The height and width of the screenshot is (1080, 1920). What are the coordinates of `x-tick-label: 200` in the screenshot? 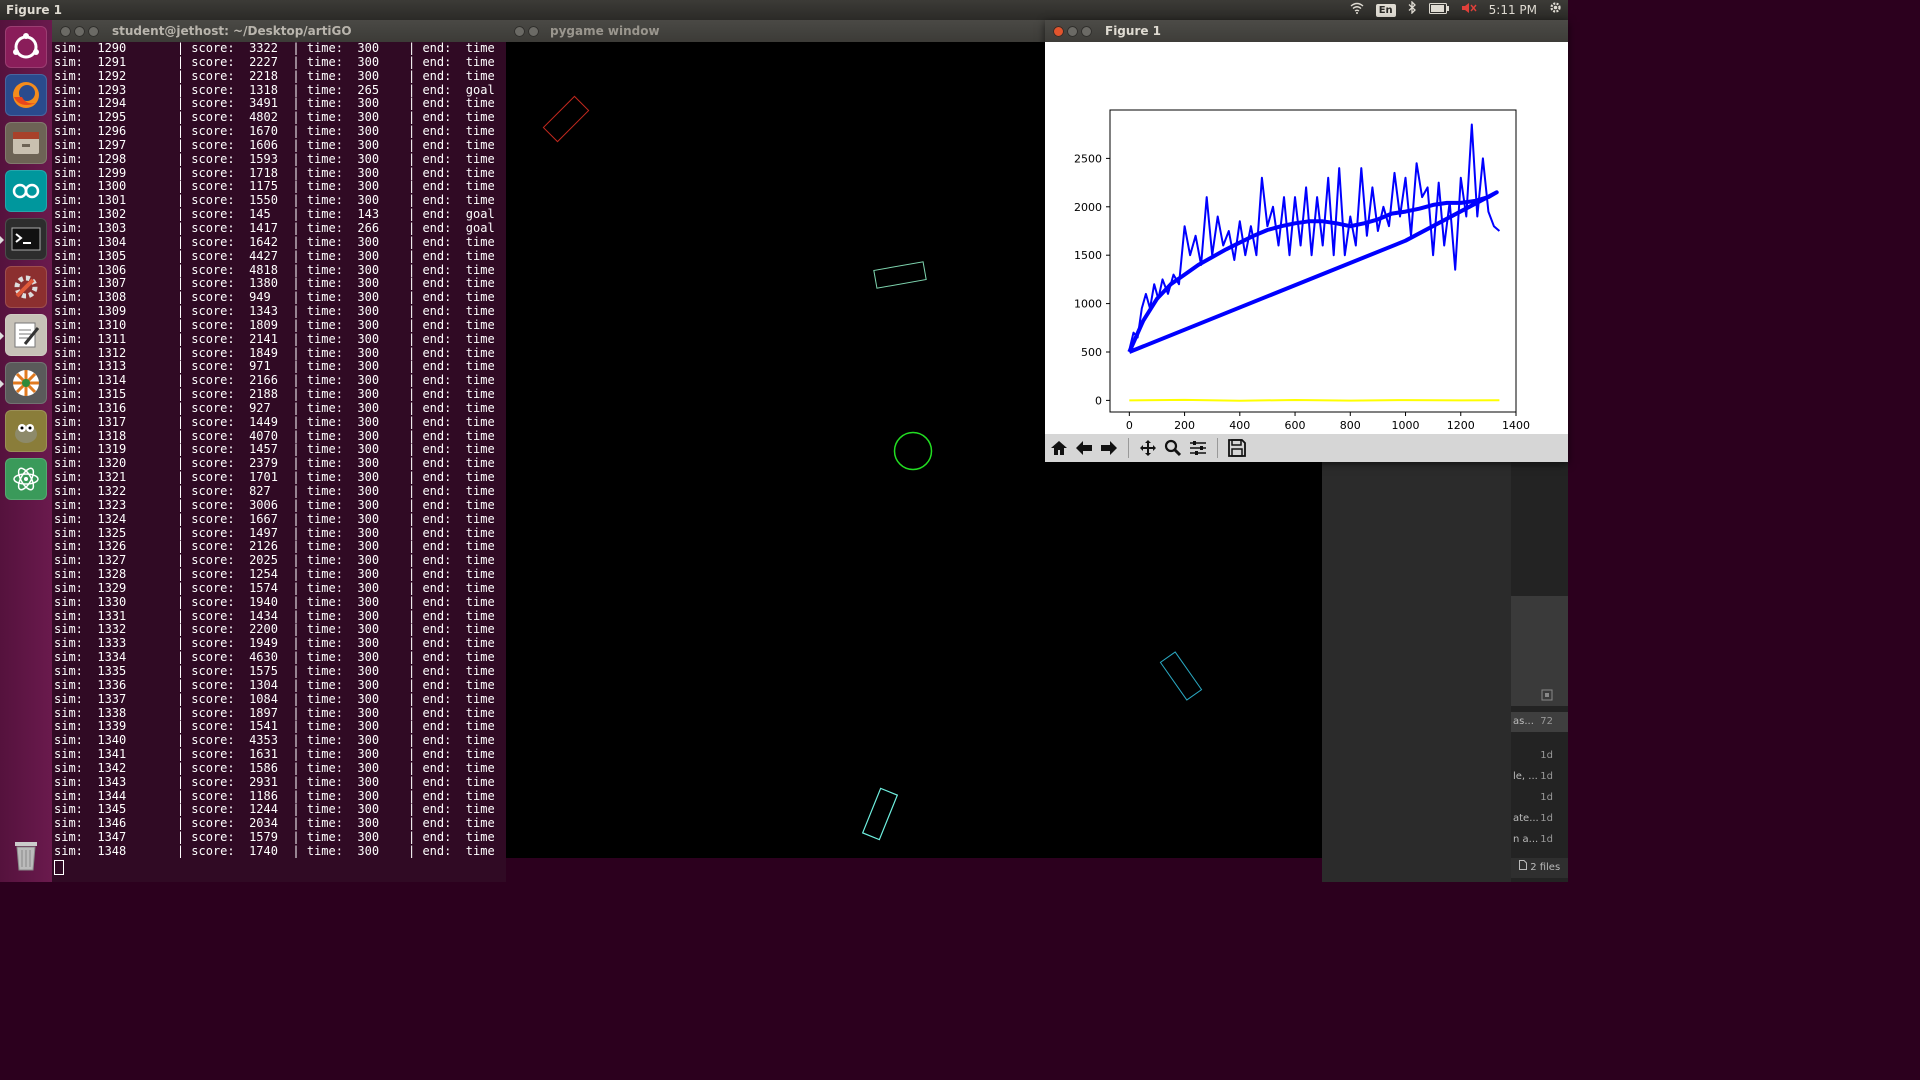 It's located at (1184, 425).